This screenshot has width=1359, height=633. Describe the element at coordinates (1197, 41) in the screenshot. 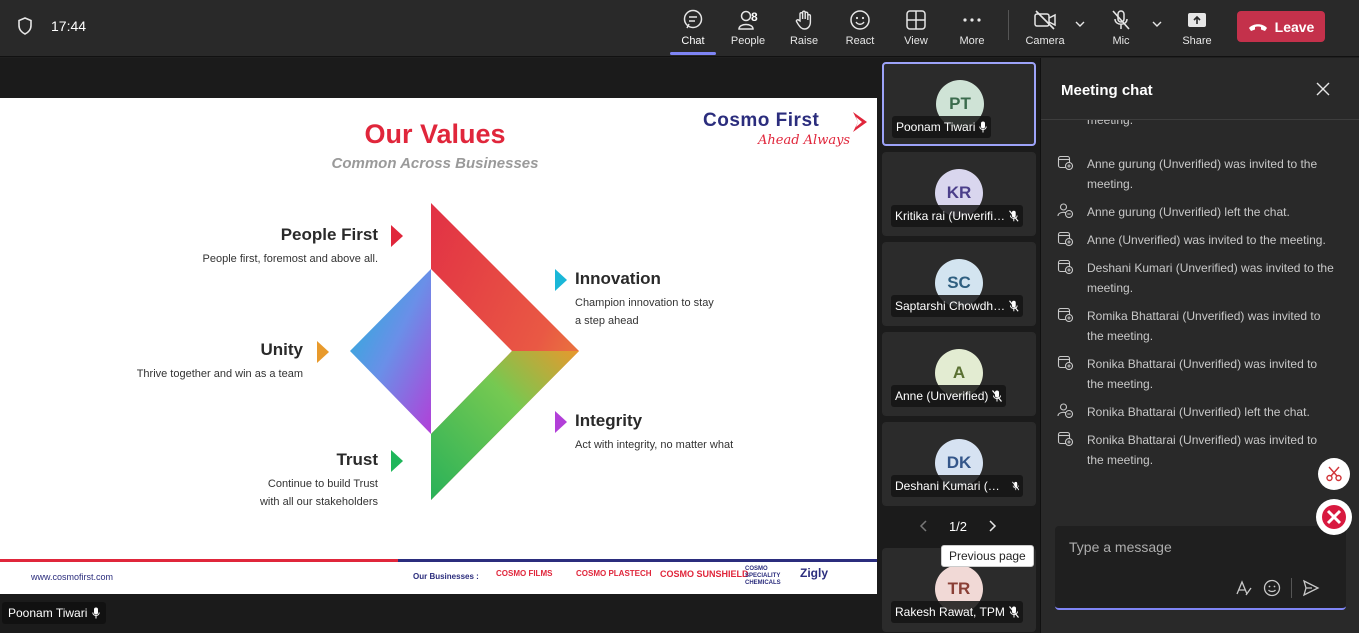

I see `share-label: Share` at that location.